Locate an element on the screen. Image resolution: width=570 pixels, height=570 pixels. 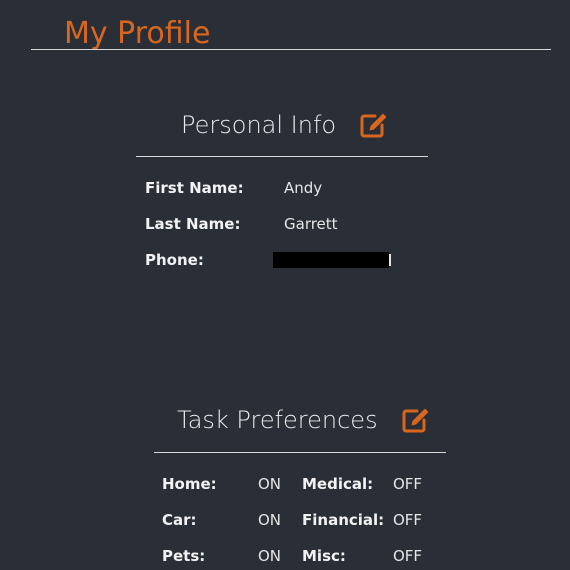
title-divider is located at coordinates (291, 49).